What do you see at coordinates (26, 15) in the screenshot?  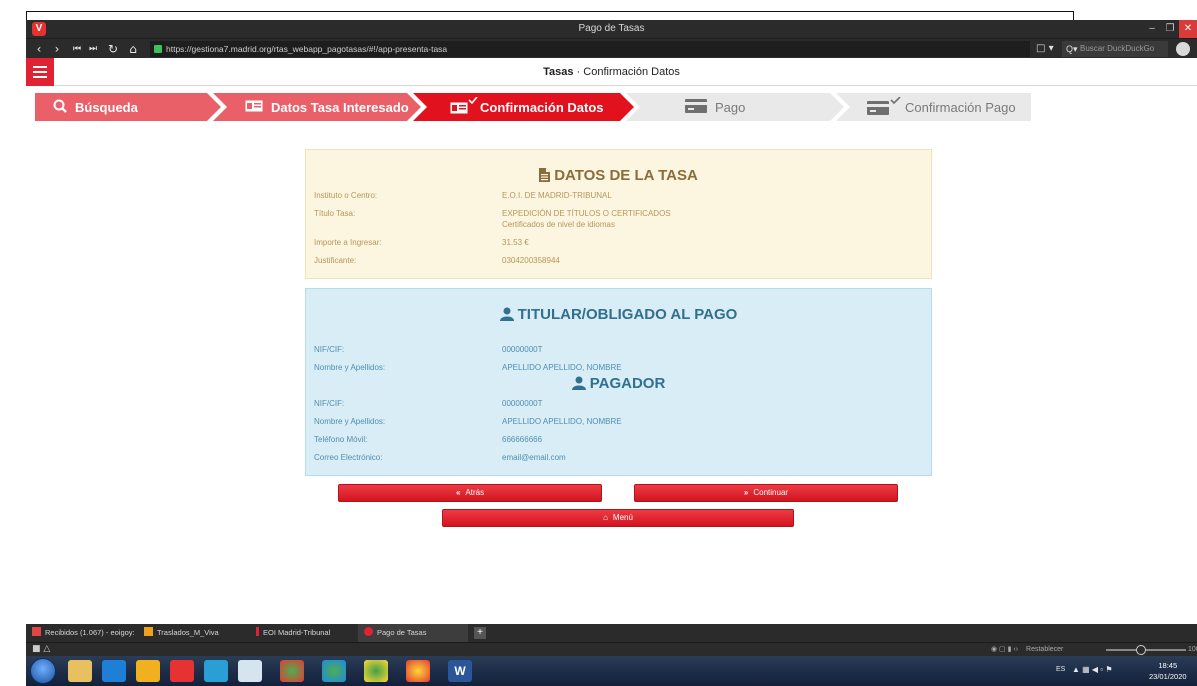 I see `frame-border-left` at bounding box center [26, 15].